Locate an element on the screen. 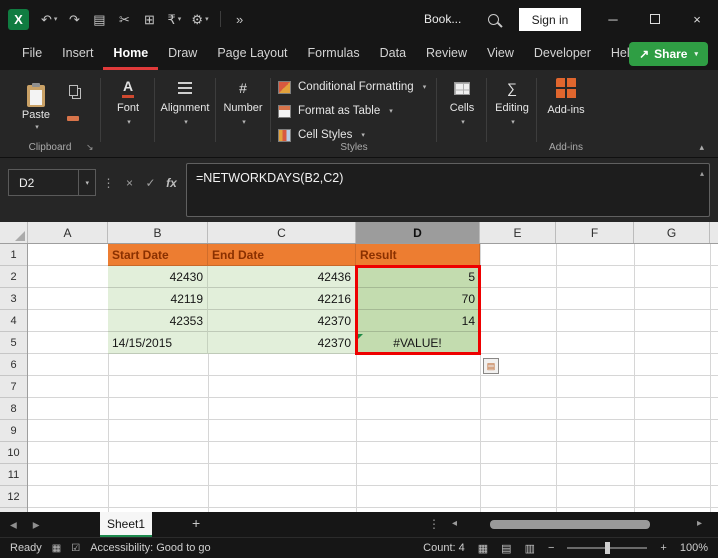  excel-logo-icon: X is located at coordinates (18, 19).